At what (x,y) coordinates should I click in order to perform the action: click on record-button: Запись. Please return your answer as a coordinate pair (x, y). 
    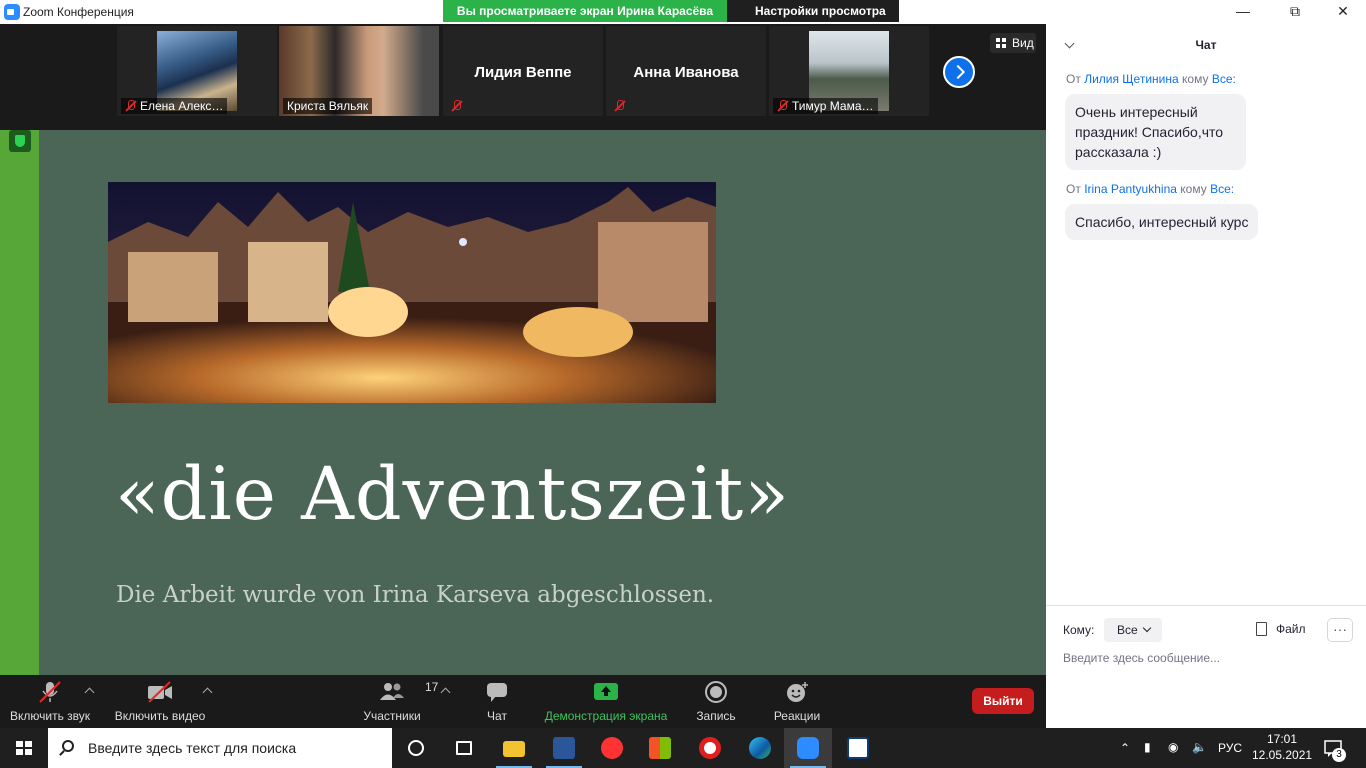
    Looking at the image, I should click on (716, 702).